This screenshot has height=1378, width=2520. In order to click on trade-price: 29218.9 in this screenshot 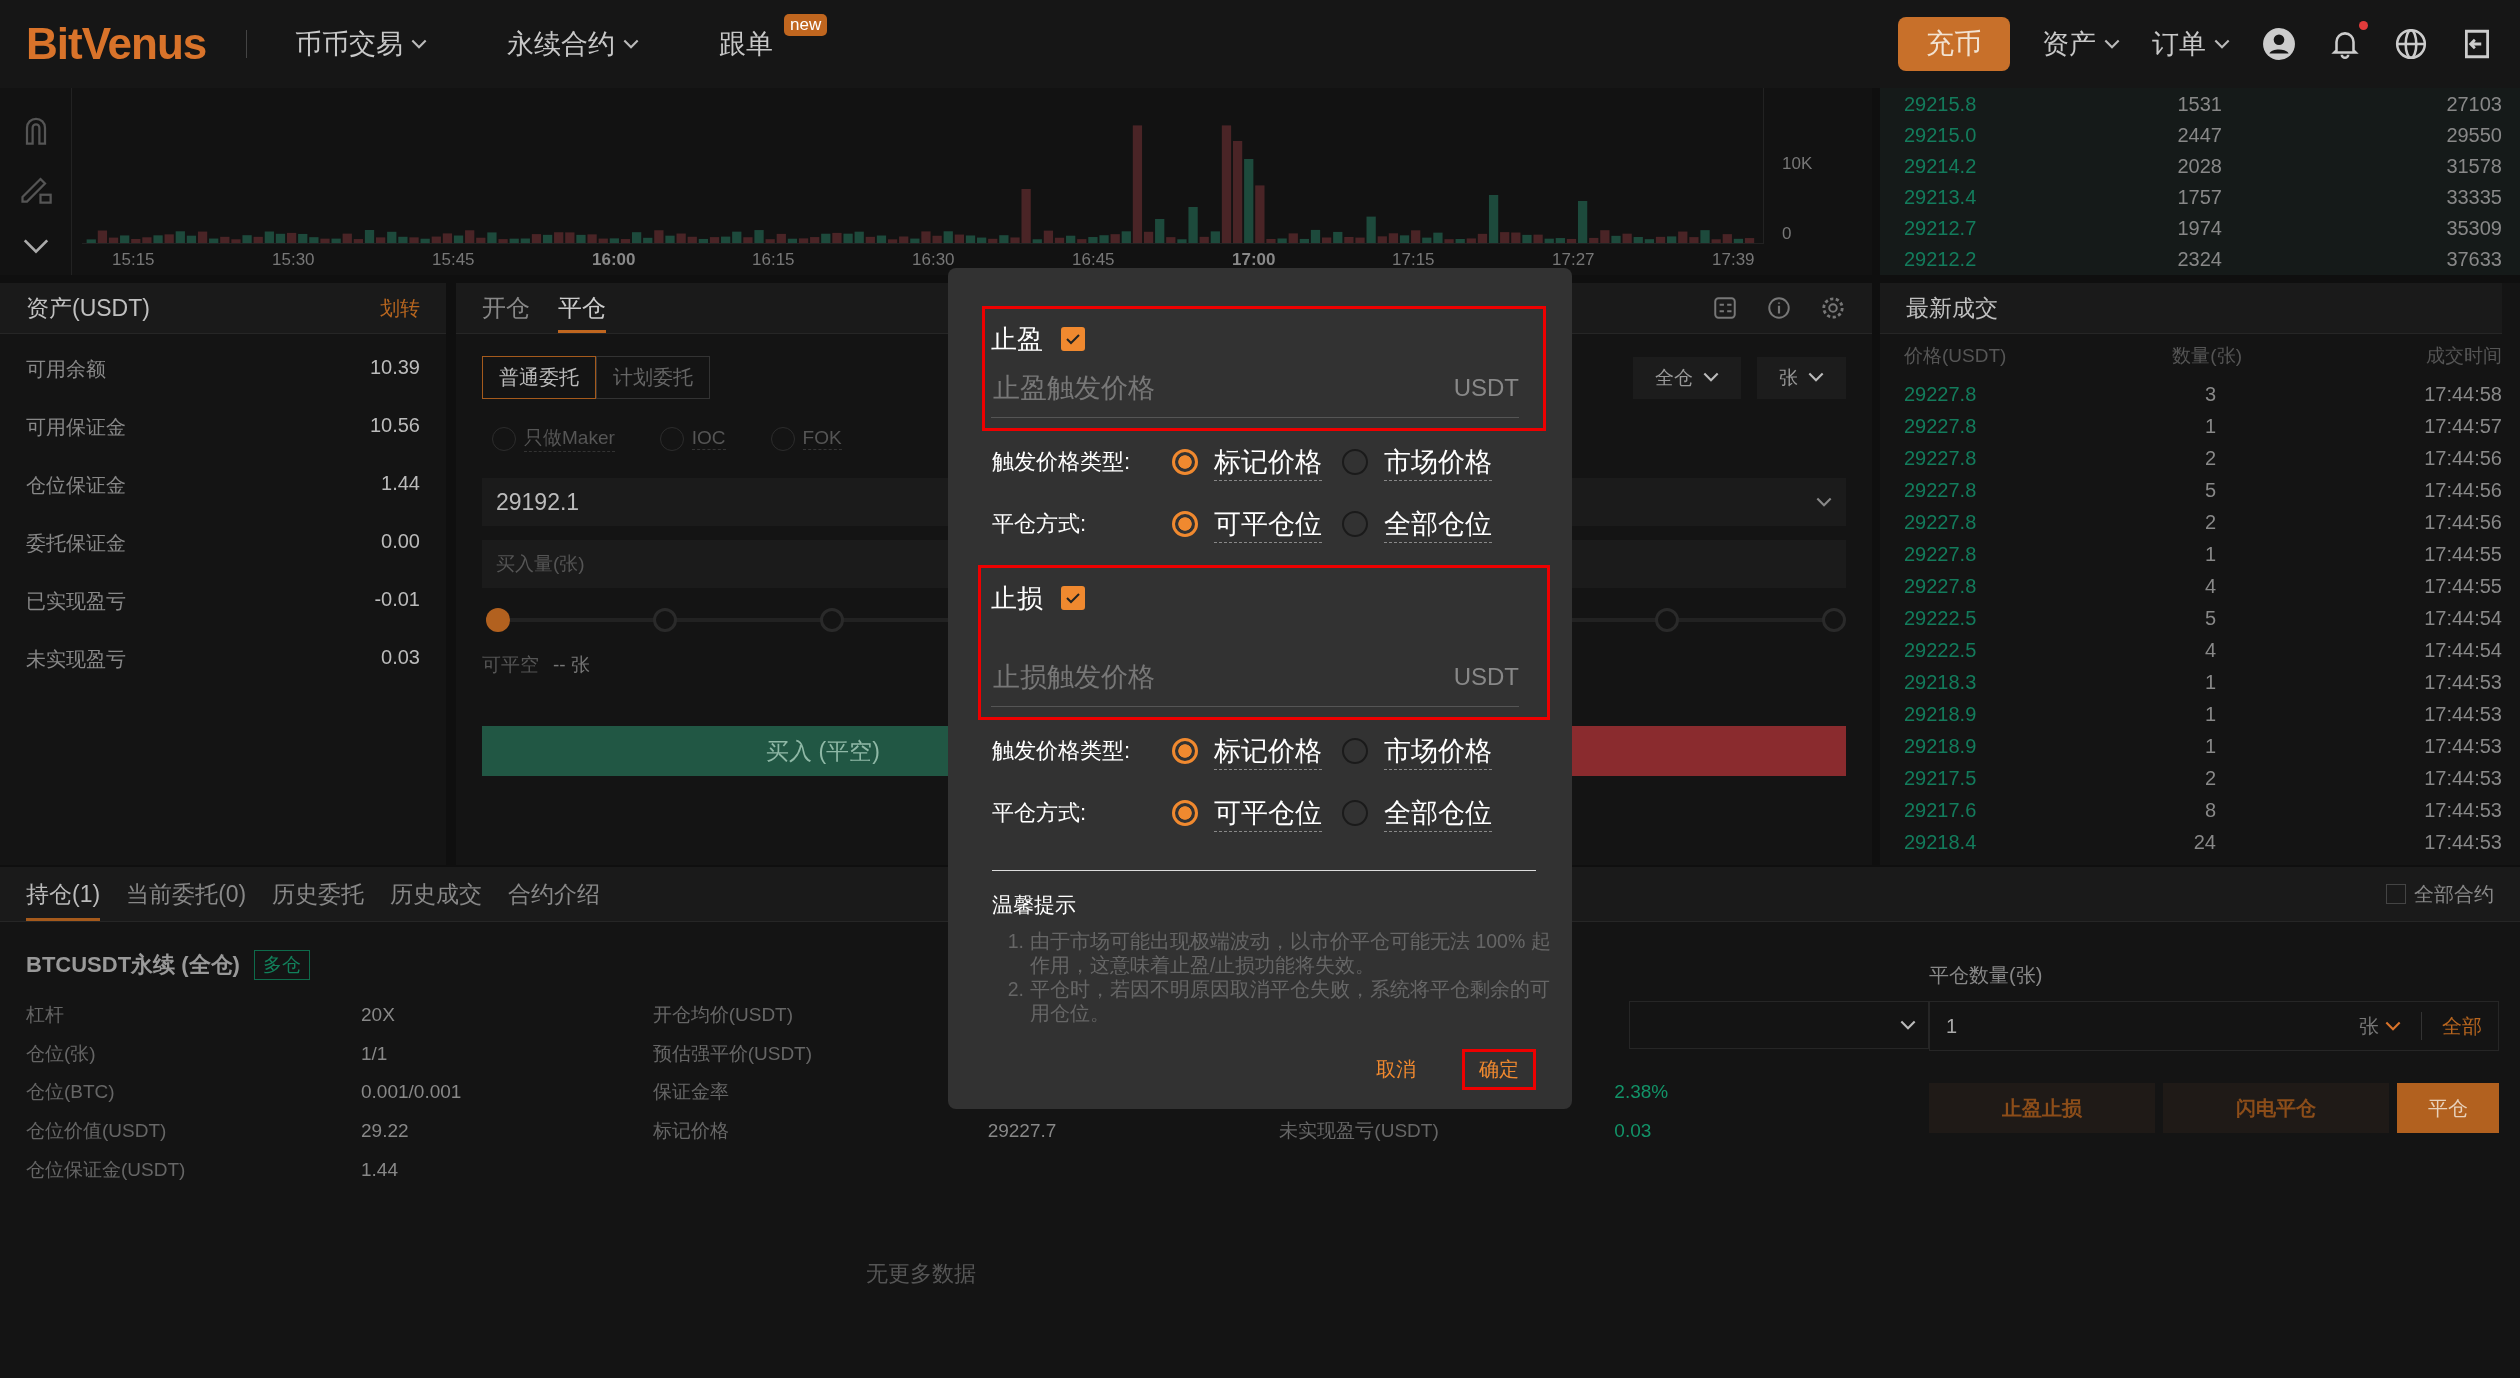, I will do `click(1941, 746)`.